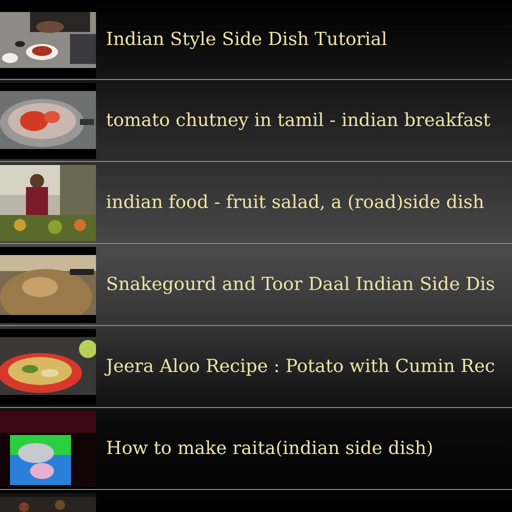 The height and width of the screenshot is (512, 512). Describe the element at coordinates (298, 120) in the screenshot. I see `video-title: tomato chutney in tamil - indian breakfast` at that location.